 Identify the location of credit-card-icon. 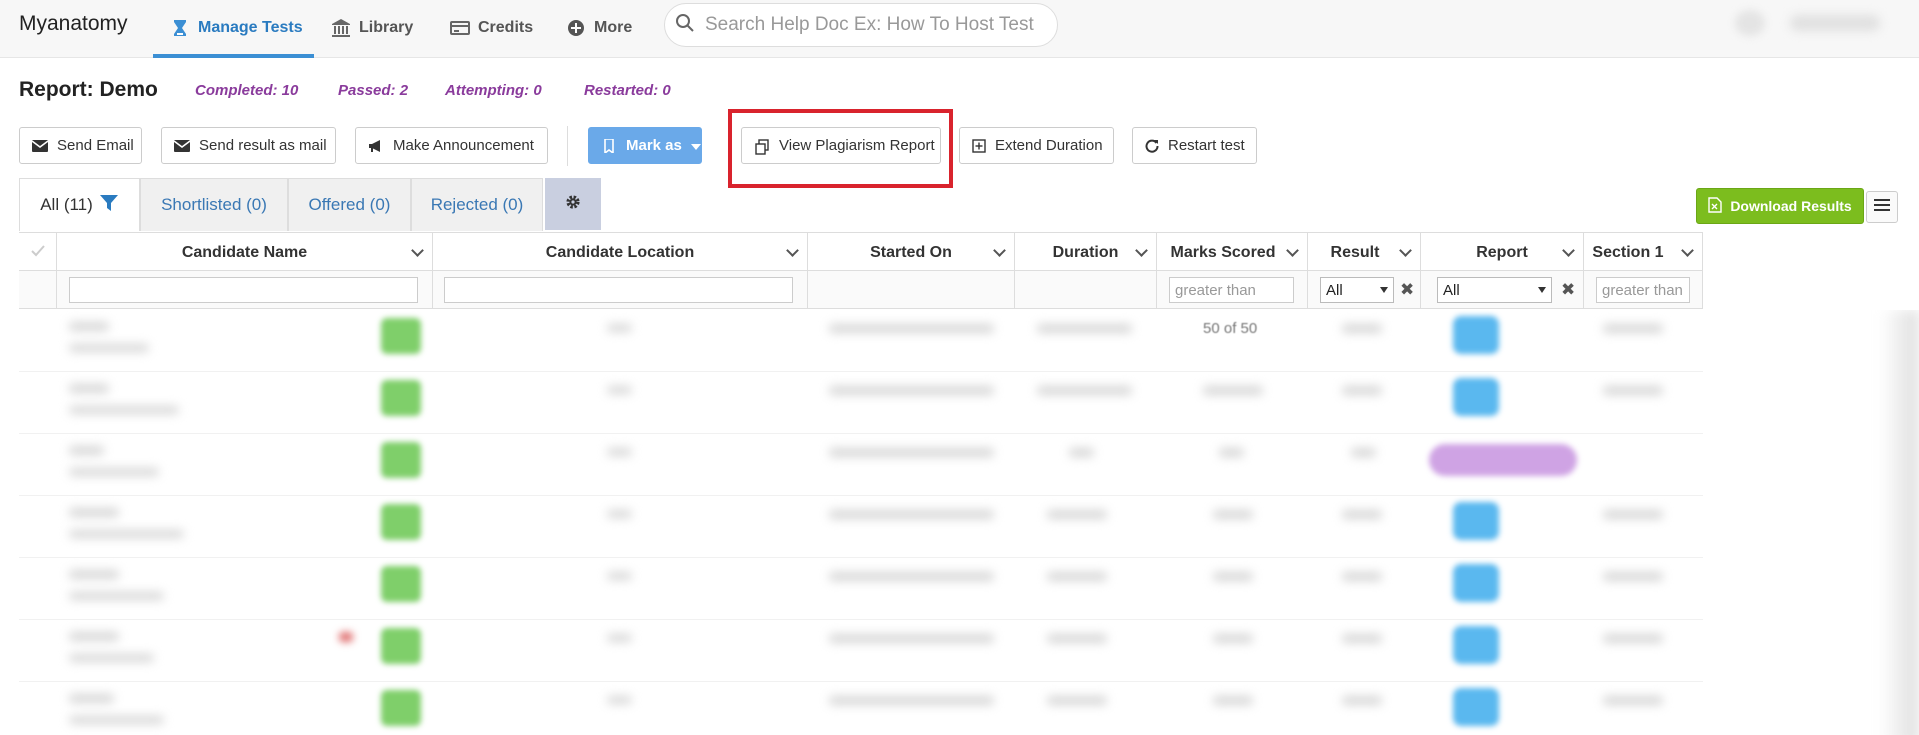
(460, 28).